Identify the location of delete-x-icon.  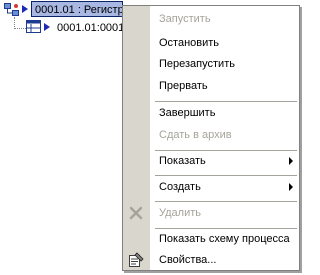
(136, 213).